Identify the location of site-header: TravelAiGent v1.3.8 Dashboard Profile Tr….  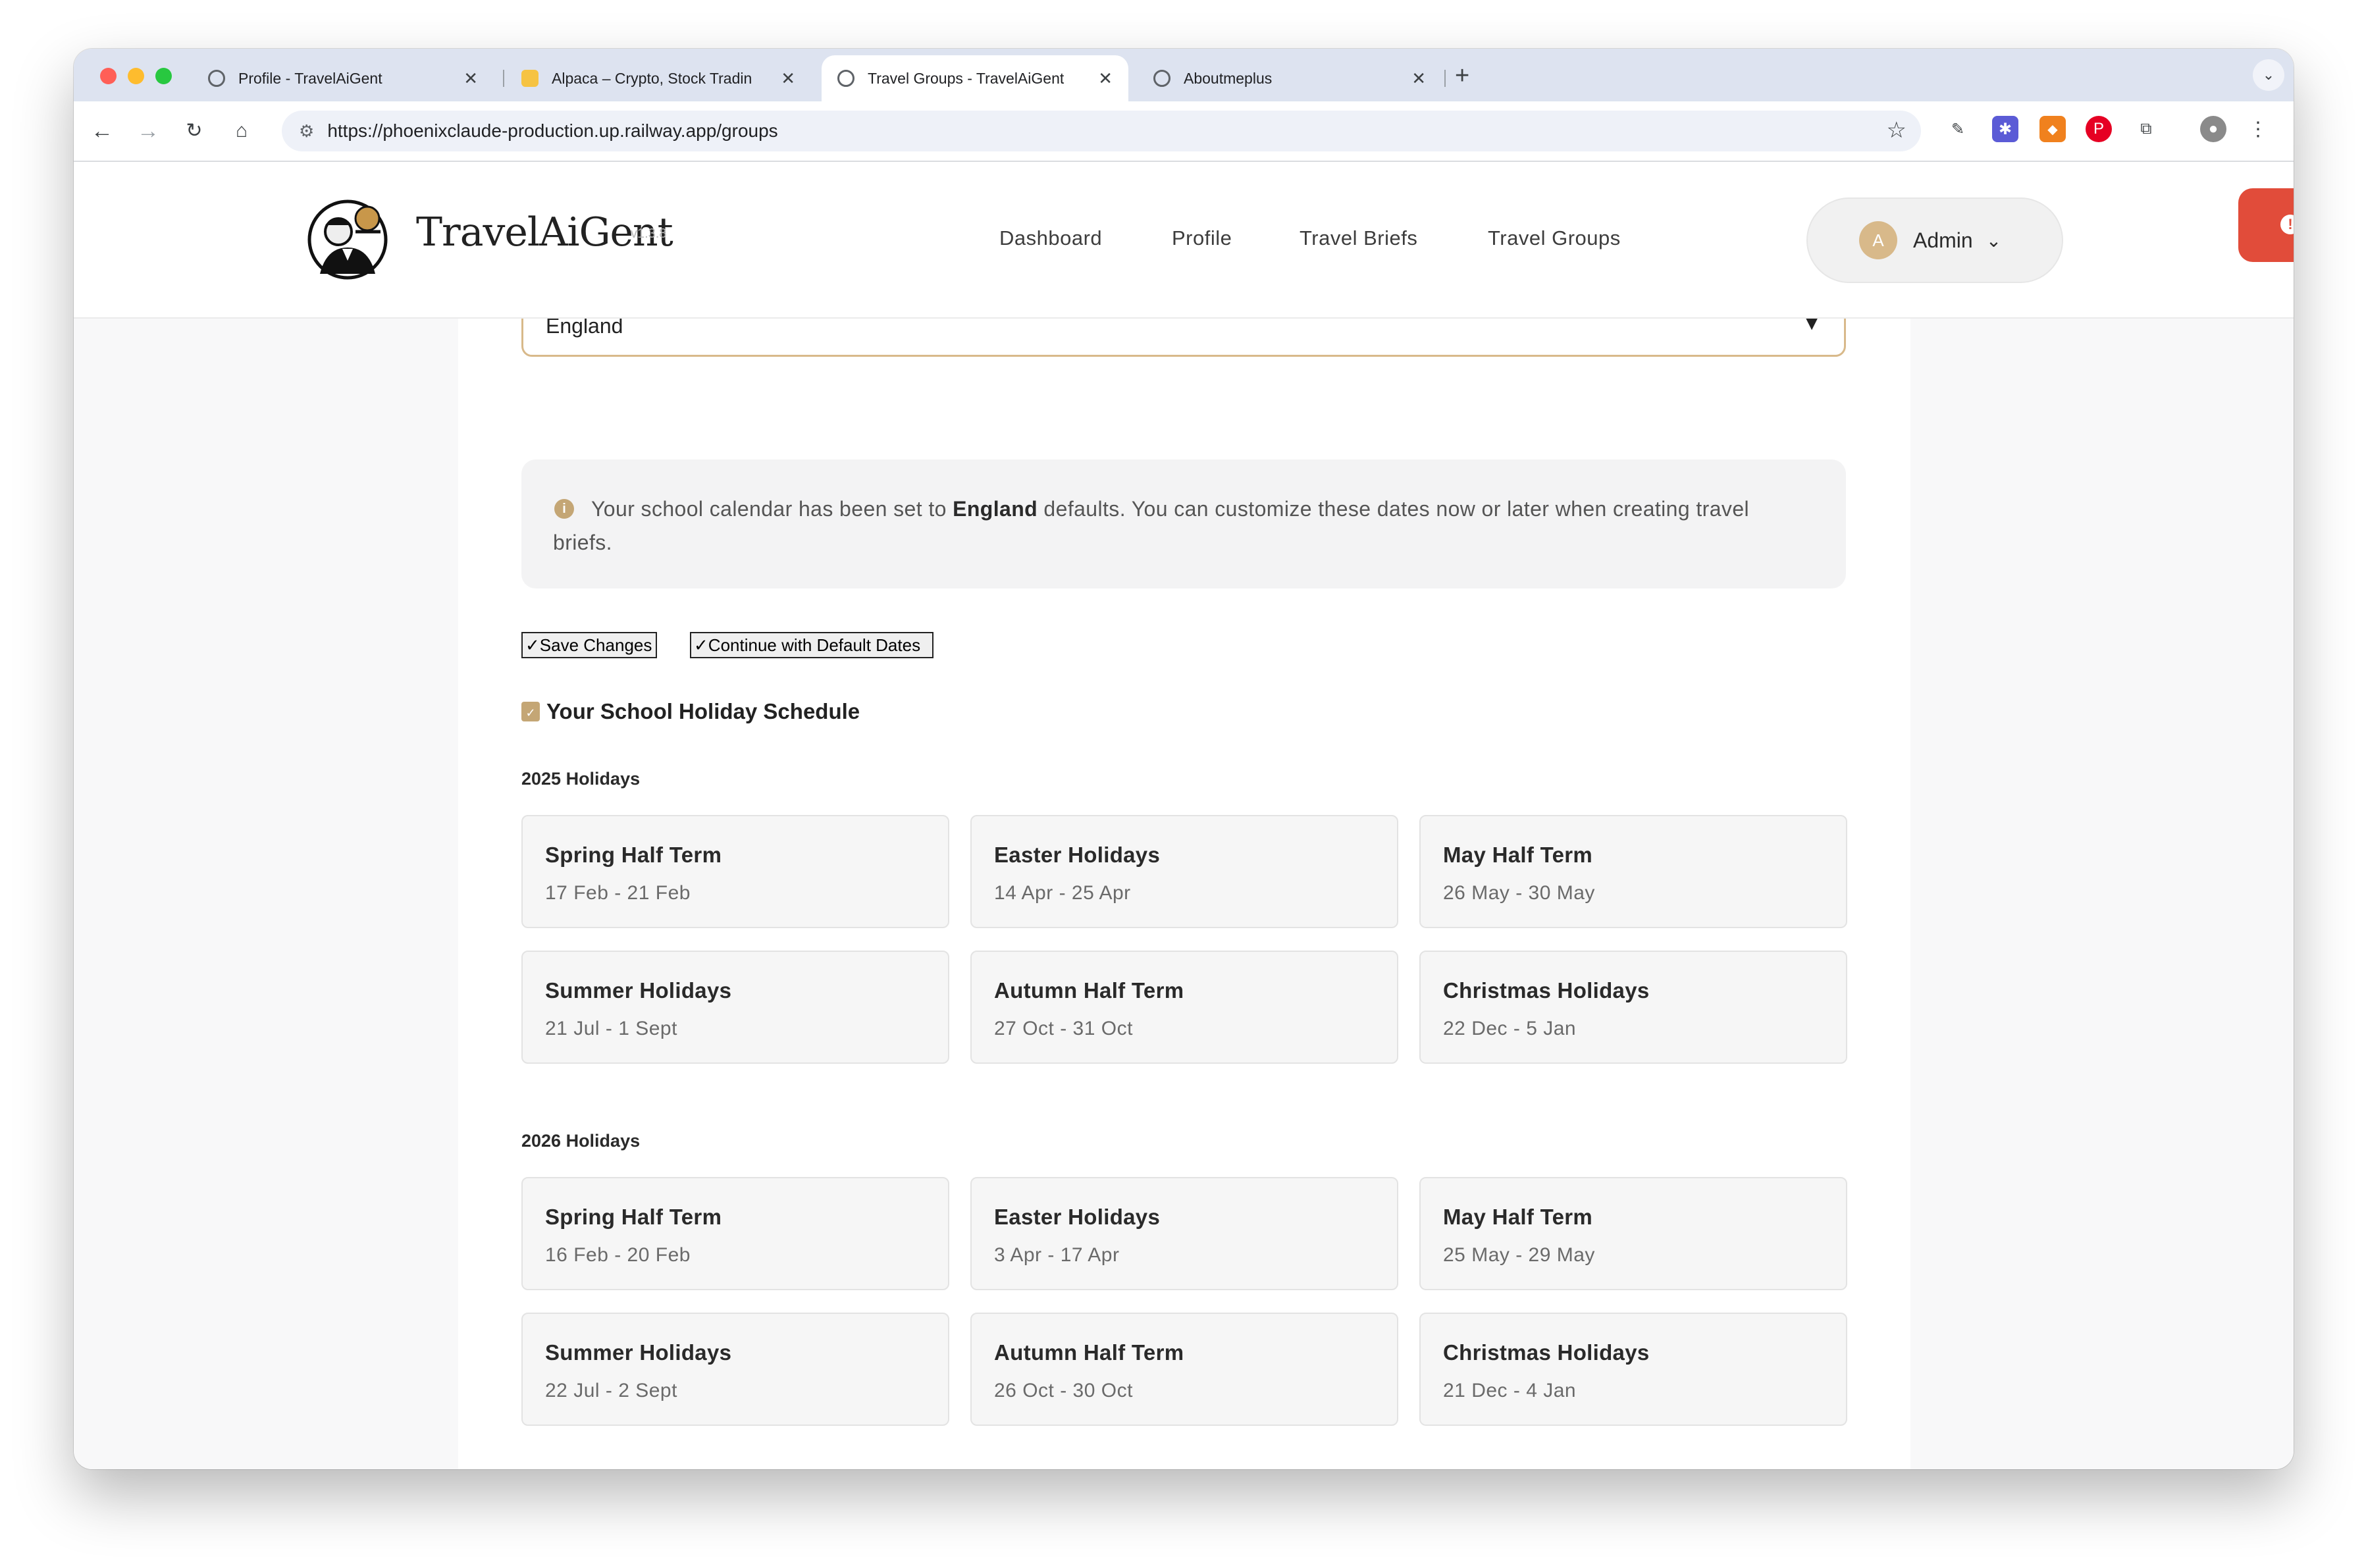
(1184, 241).